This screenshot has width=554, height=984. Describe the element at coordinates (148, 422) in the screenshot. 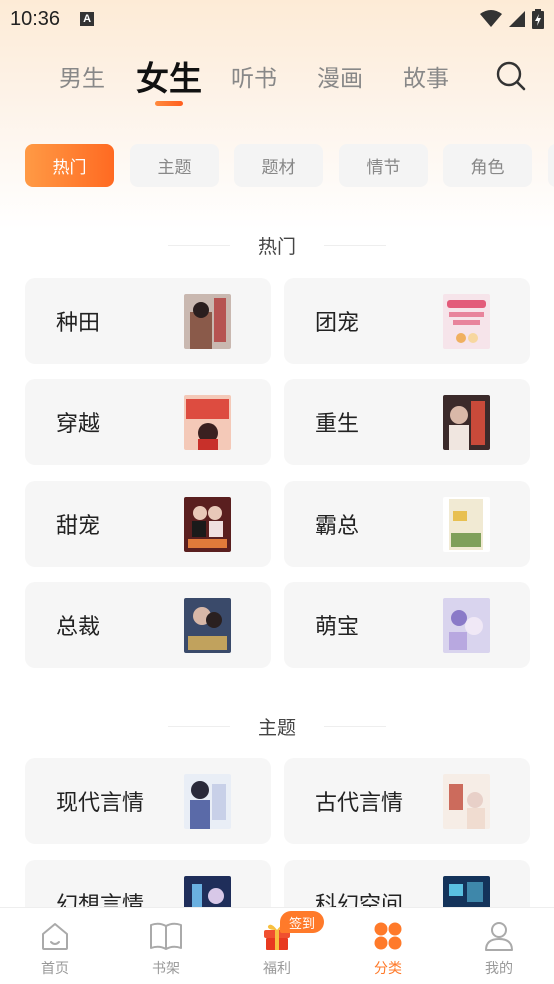

I see `category-card: 穿越` at that location.